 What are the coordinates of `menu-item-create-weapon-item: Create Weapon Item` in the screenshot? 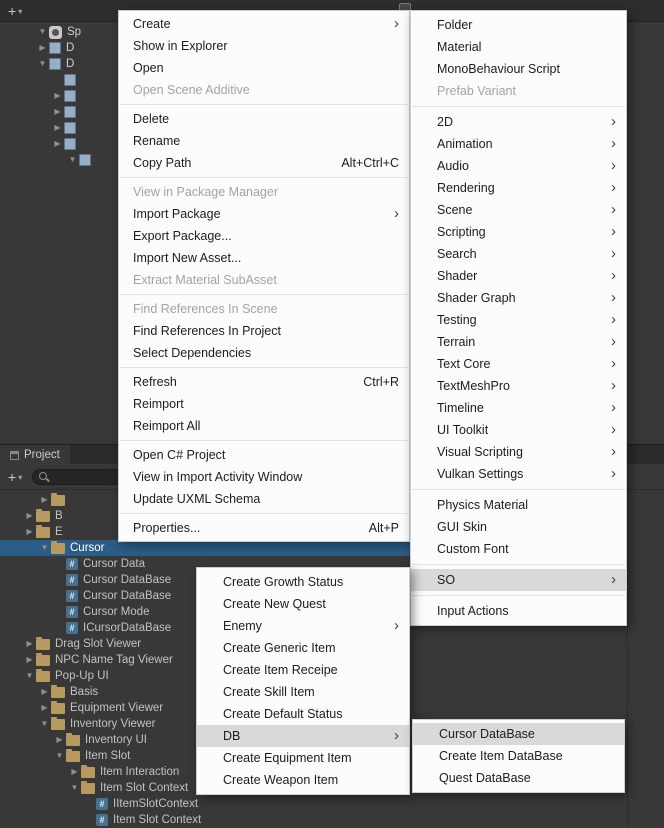 It's located at (303, 780).